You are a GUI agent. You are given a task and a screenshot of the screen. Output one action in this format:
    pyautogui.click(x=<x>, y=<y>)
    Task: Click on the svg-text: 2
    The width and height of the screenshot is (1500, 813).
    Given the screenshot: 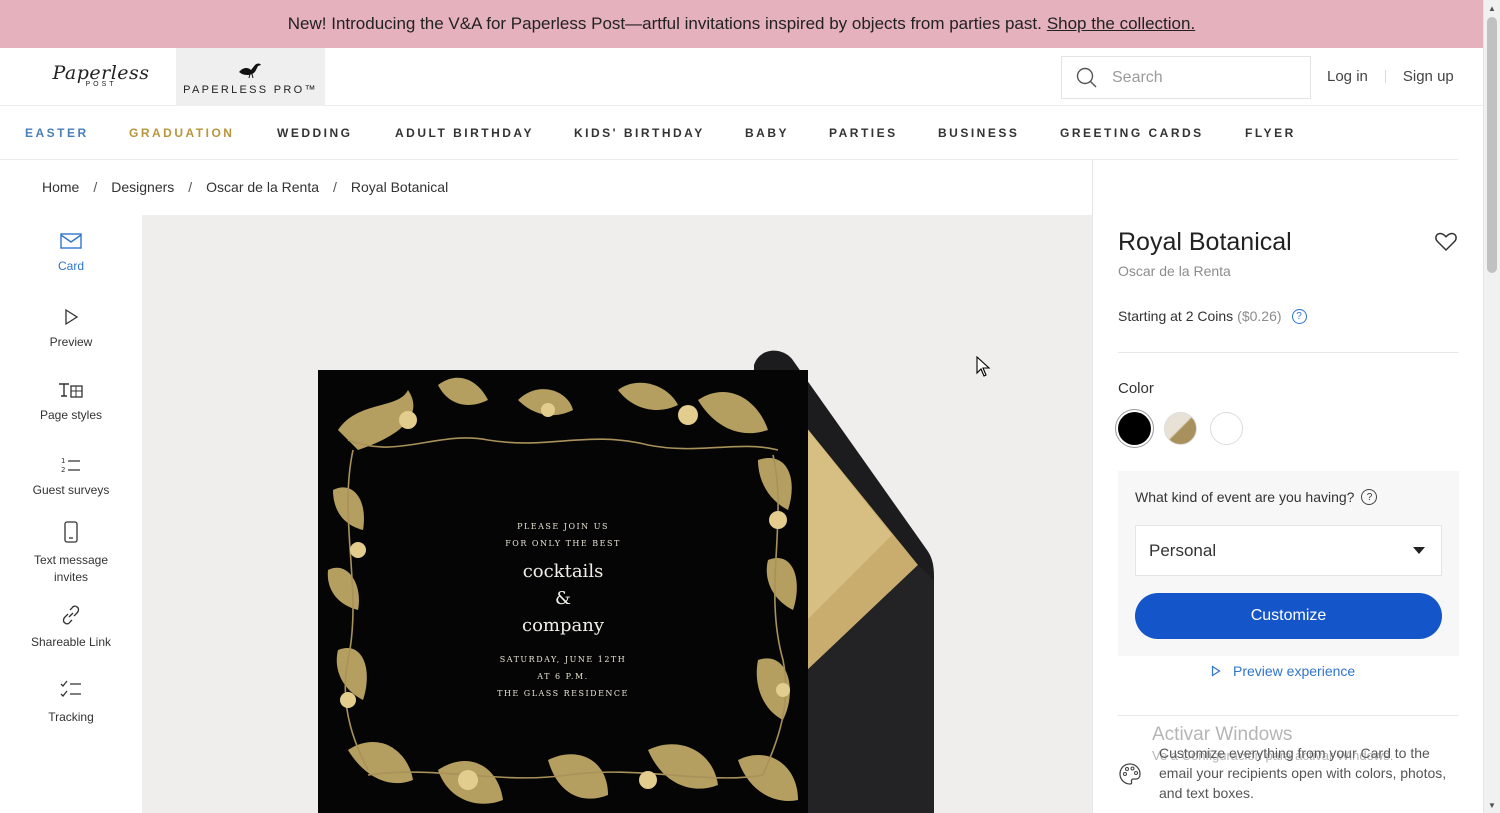 What is the action you would take?
    pyautogui.click(x=63, y=470)
    